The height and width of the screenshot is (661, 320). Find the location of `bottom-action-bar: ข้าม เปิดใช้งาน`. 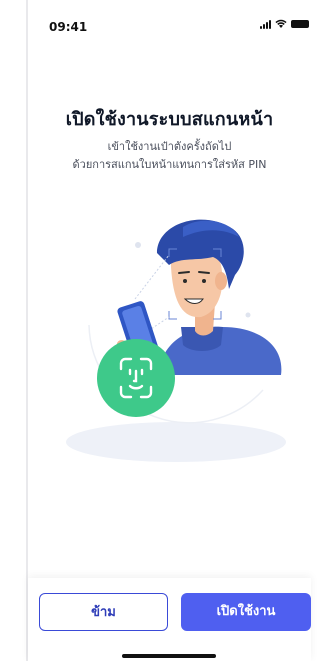

bottom-action-bar: ข้าม เปิดใช้งาน is located at coordinates (169, 619).